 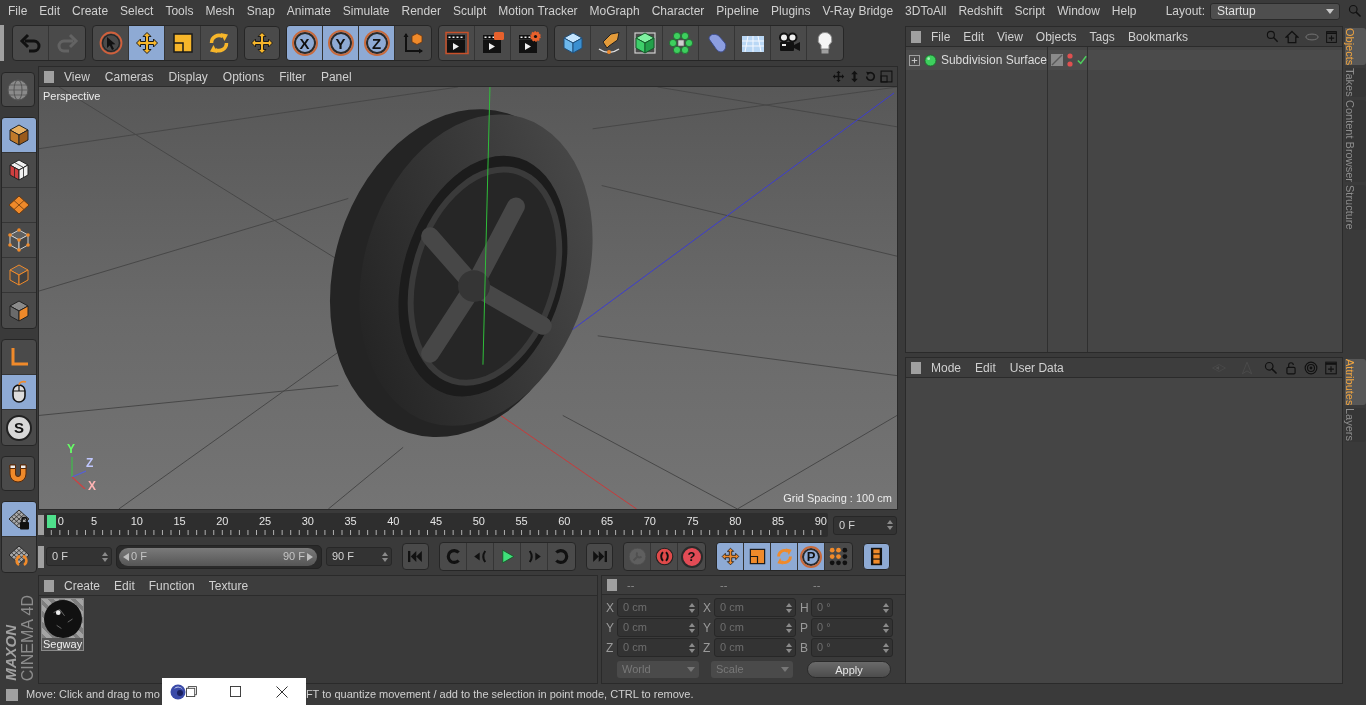 What do you see at coordinates (820, 521) in the screenshot?
I see `frame-label: 90` at bounding box center [820, 521].